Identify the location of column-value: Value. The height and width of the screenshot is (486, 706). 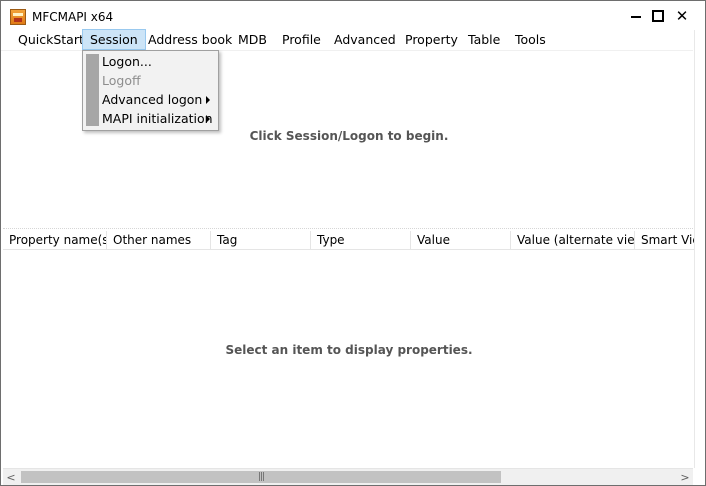
(461, 240).